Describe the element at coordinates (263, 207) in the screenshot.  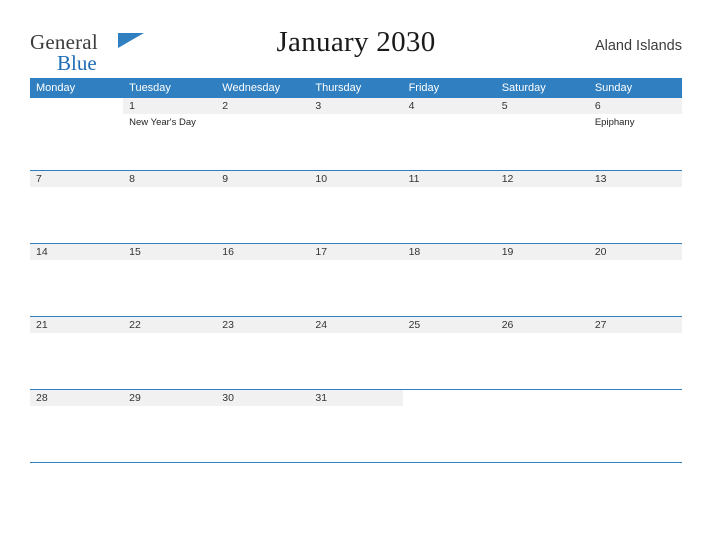
I see `calendar-day-cell: 9` at that location.